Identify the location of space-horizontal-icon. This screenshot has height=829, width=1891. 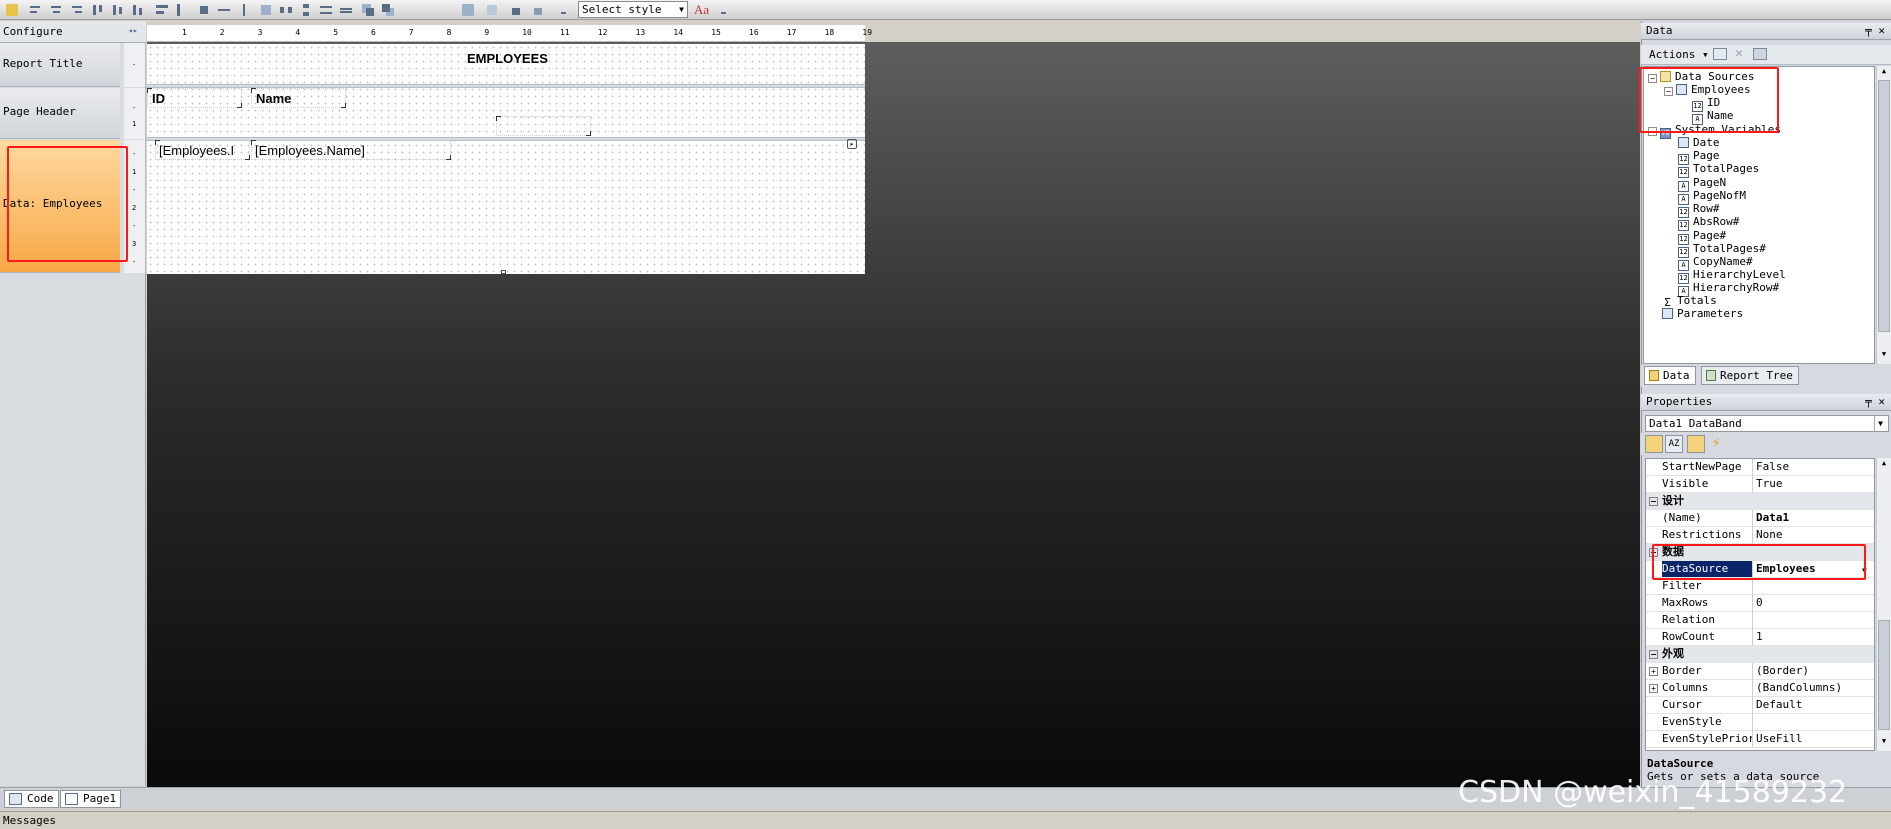
(286, 10).